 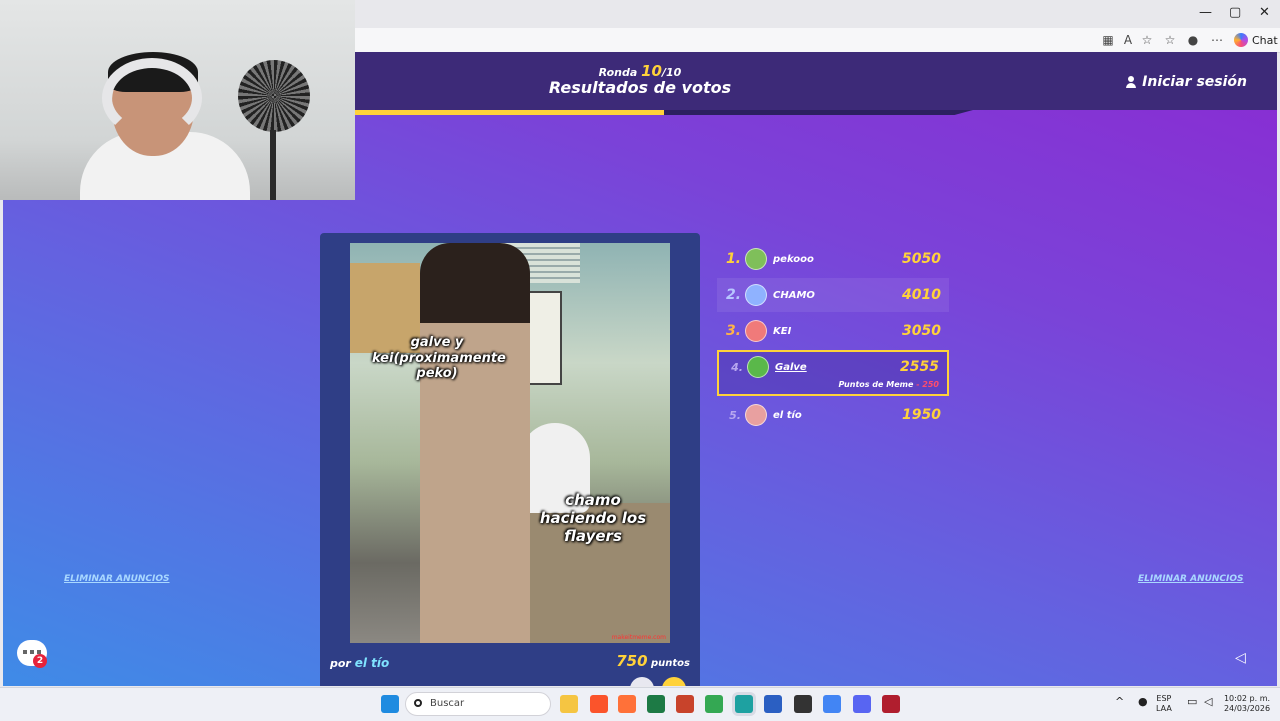 I want to click on login-button: Iniciar sesión, so click(x=1186, y=82).